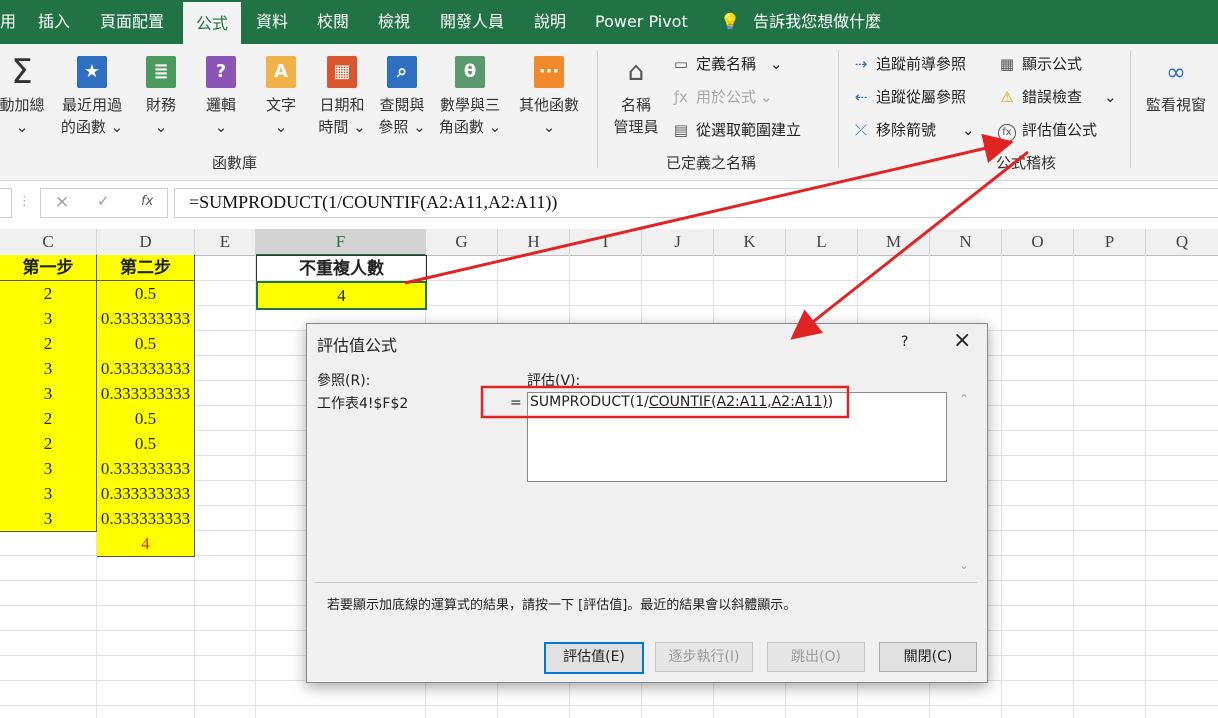  What do you see at coordinates (665, 402) in the screenshot?
I see `annotation-highlight-box` at bounding box center [665, 402].